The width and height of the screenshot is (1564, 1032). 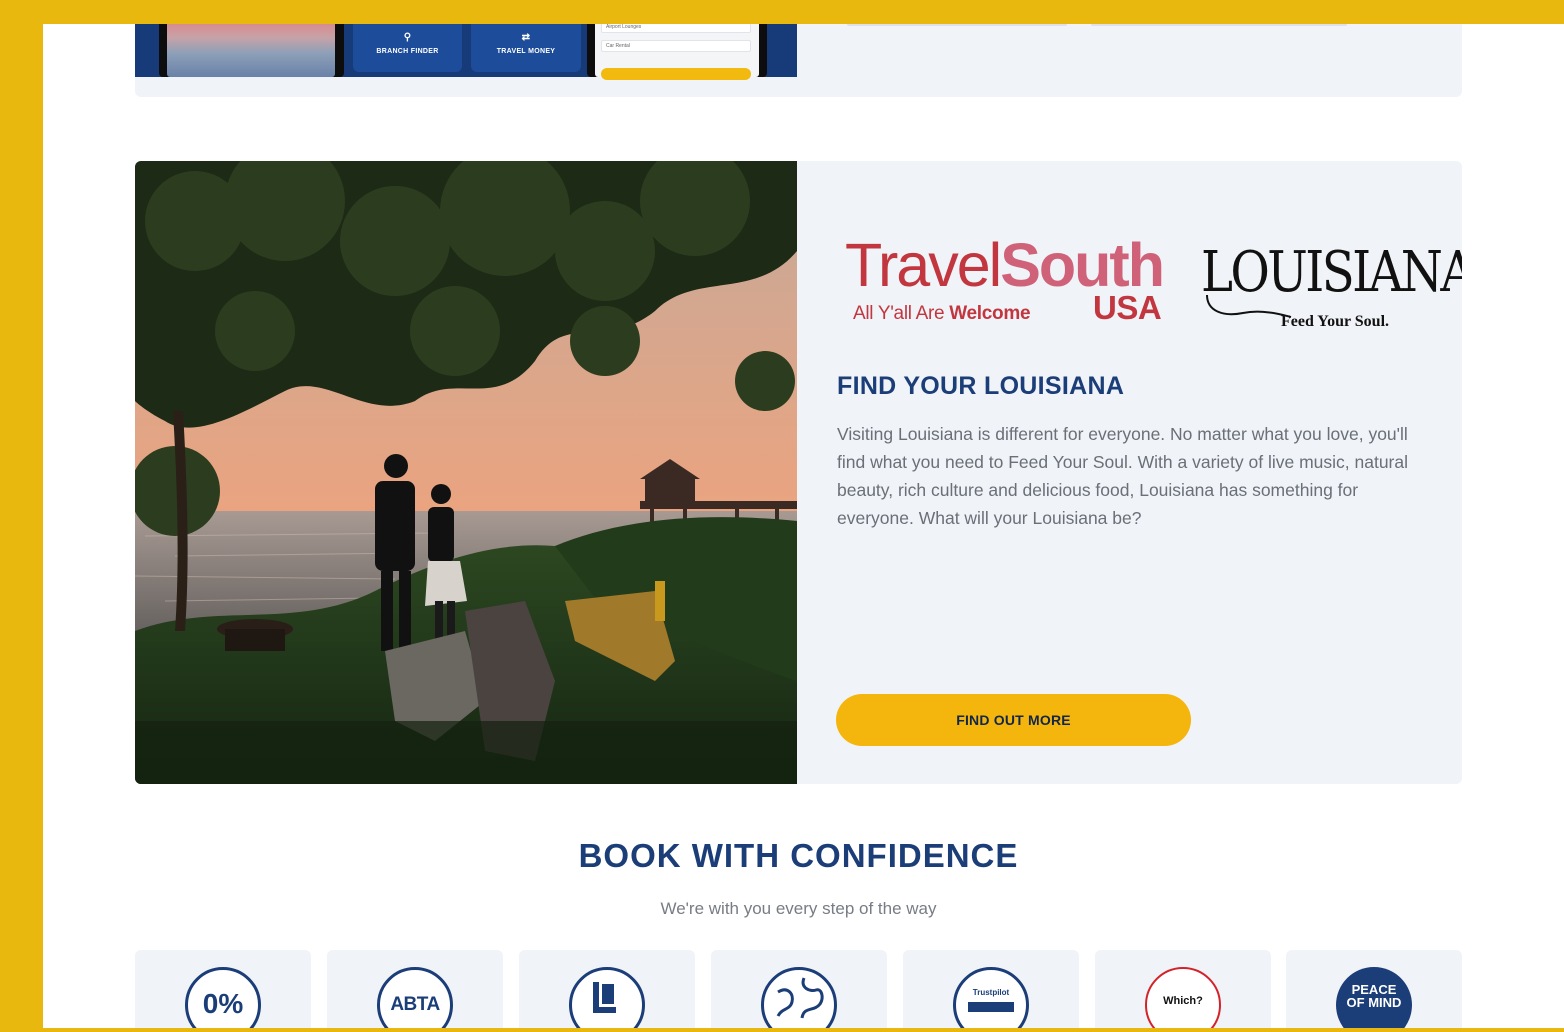 I want to click on which-icon: Which?, so click(x=1183, y=997).